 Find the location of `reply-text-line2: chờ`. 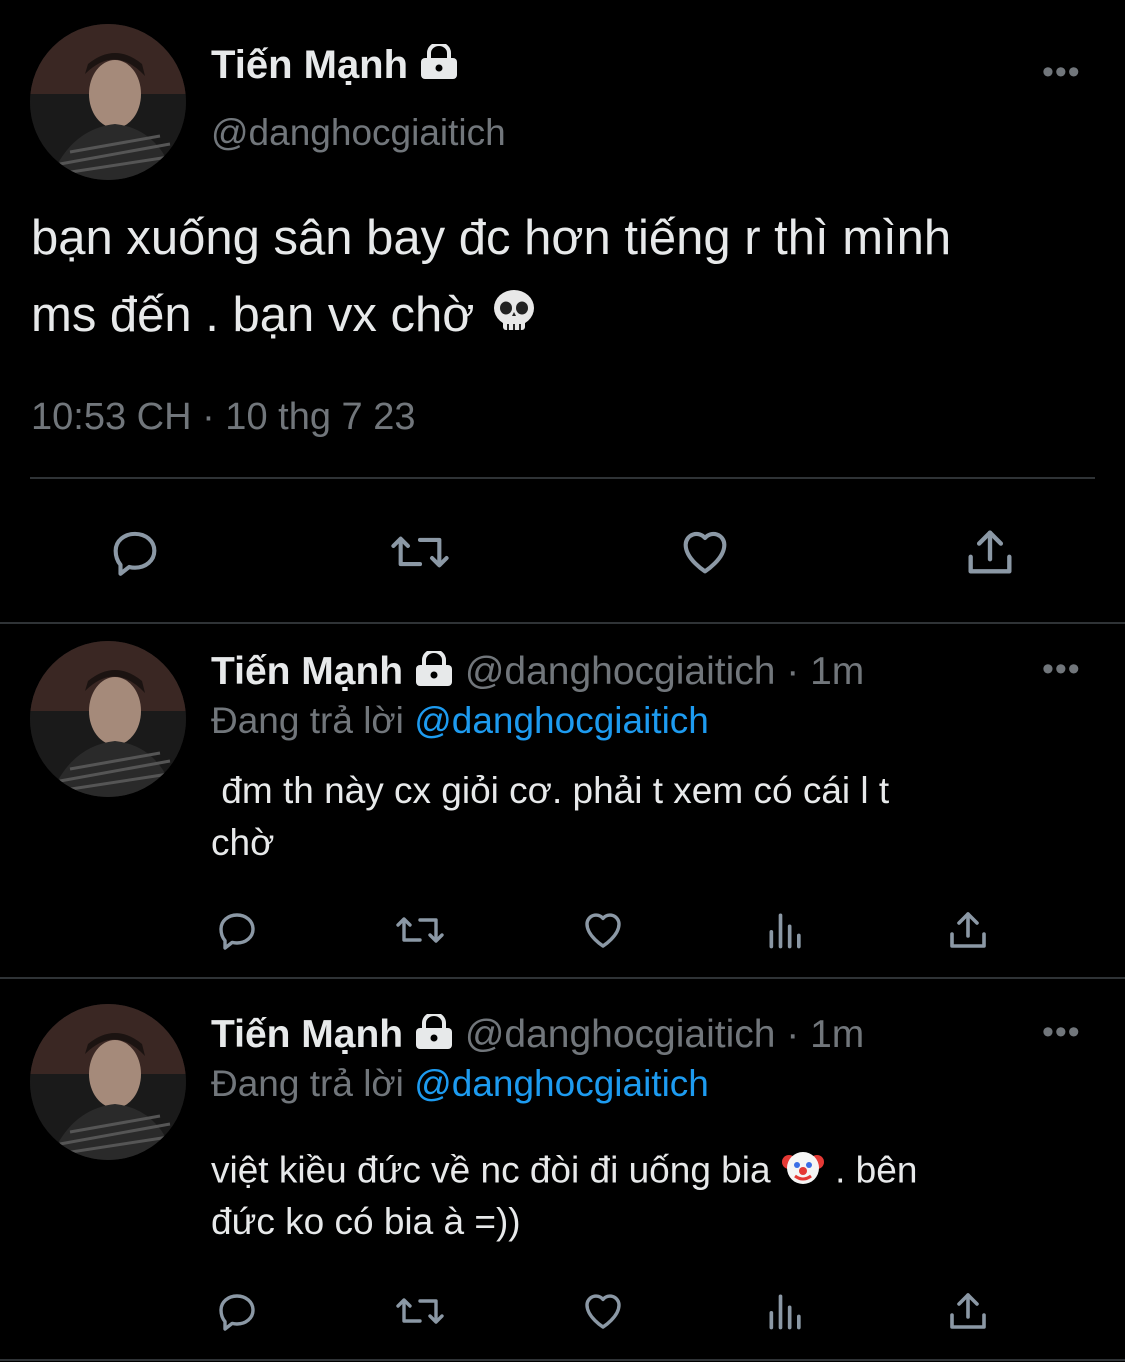

reply-text-line2: chờ is located at coordinates (243, 842).